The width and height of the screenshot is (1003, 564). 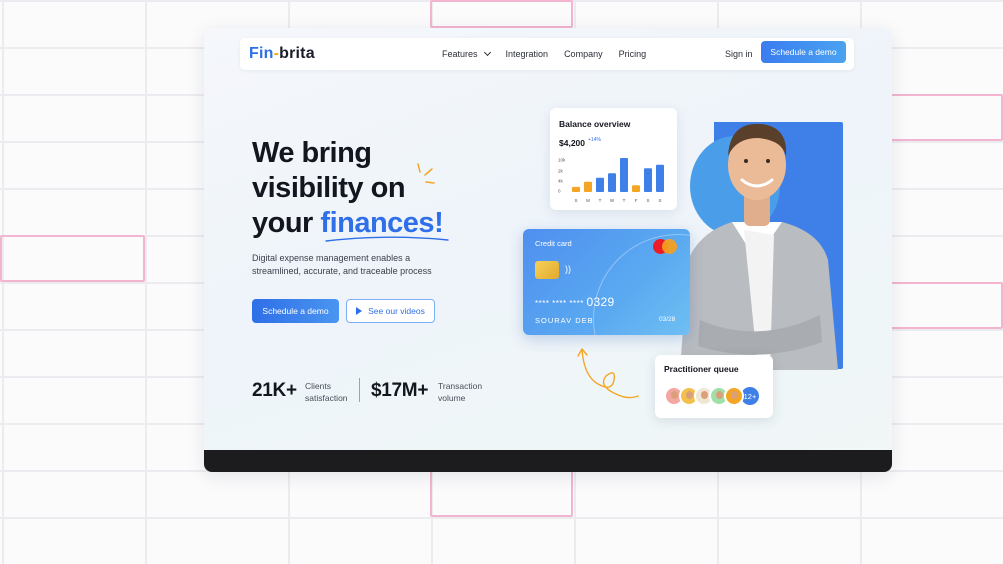 What do you see at coordinates (559, 191) in the screenshot?
I see `y-tick-label: 0` at bounding box center [559, 191].